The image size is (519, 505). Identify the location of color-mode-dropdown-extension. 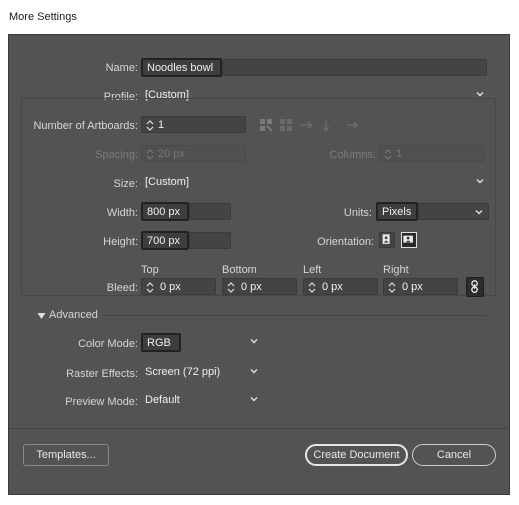
(222, 342).